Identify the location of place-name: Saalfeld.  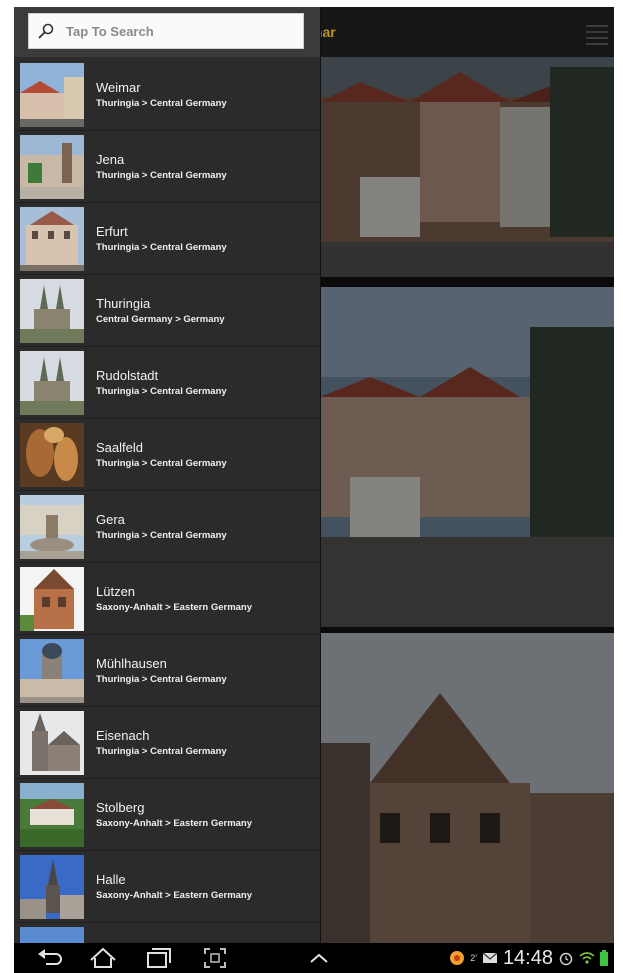
(119, 447).